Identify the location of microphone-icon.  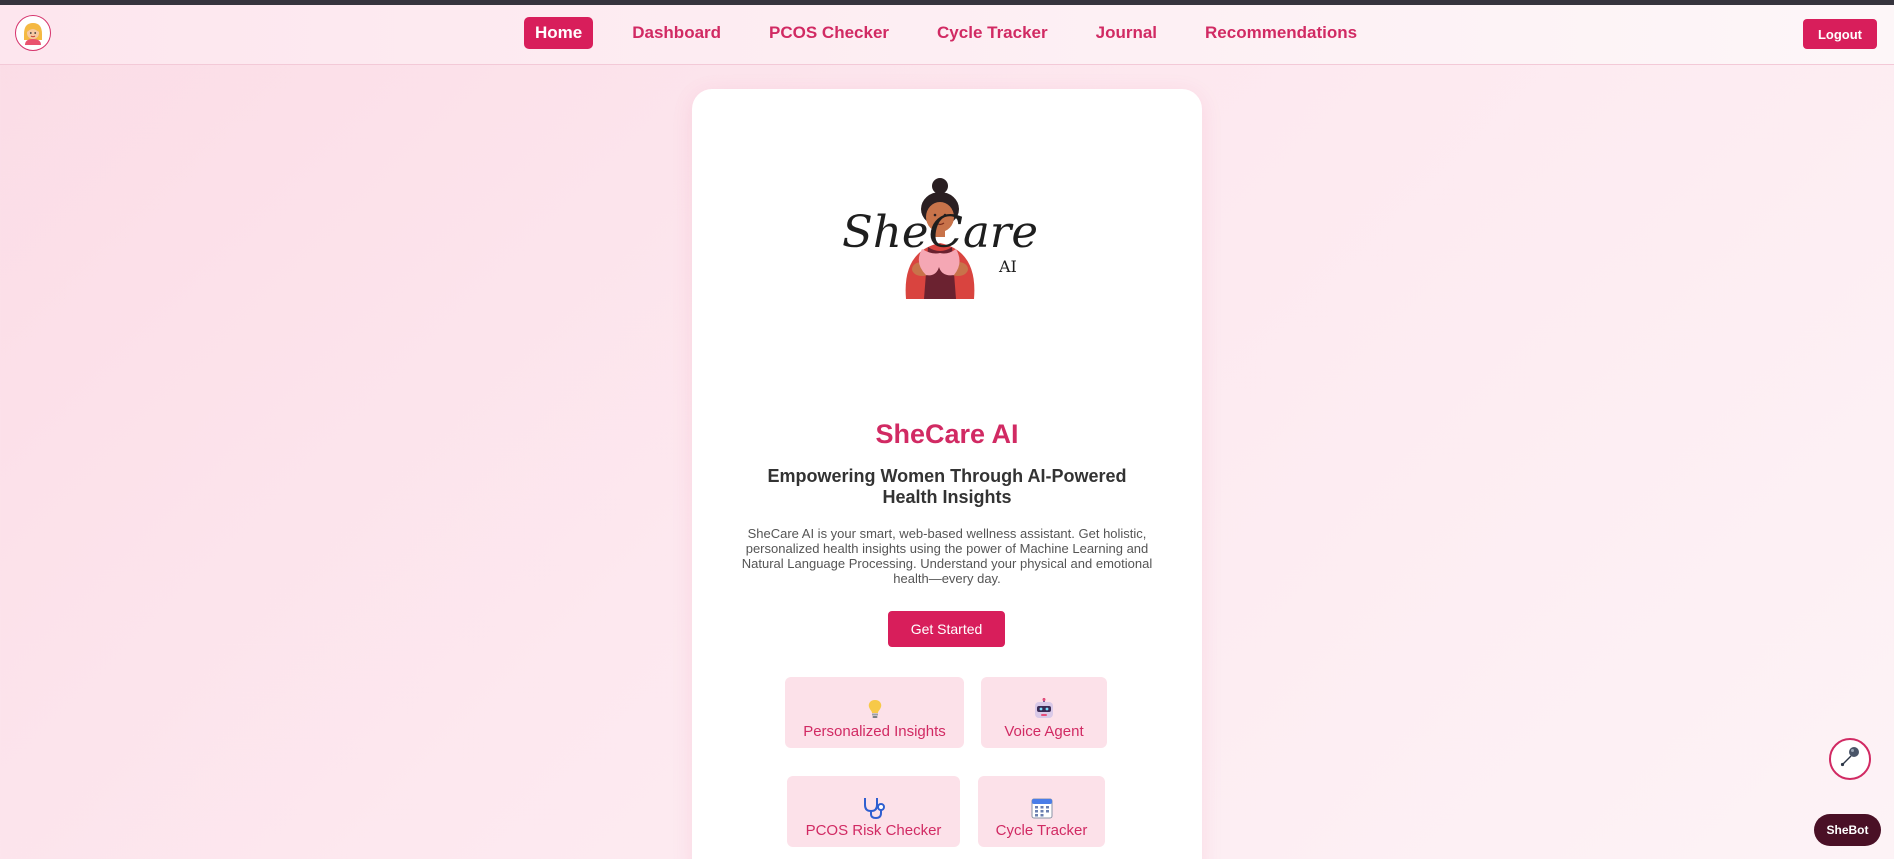
(1850, 759).